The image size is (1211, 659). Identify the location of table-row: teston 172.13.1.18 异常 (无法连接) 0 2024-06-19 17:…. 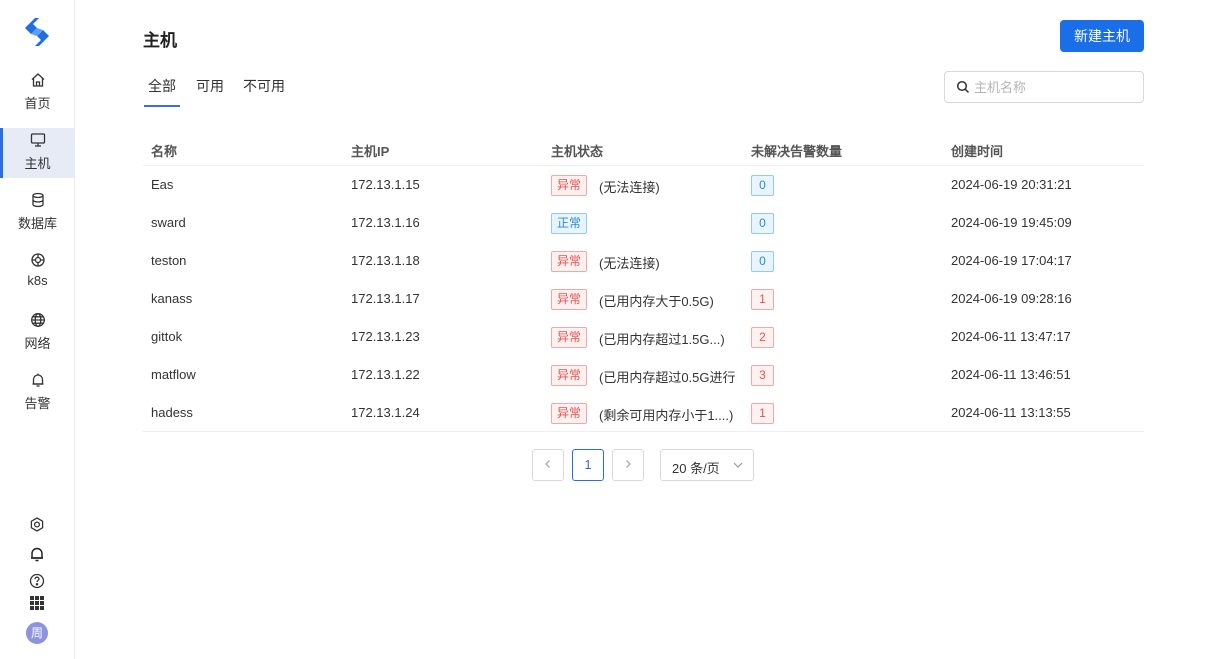
(643, 261).